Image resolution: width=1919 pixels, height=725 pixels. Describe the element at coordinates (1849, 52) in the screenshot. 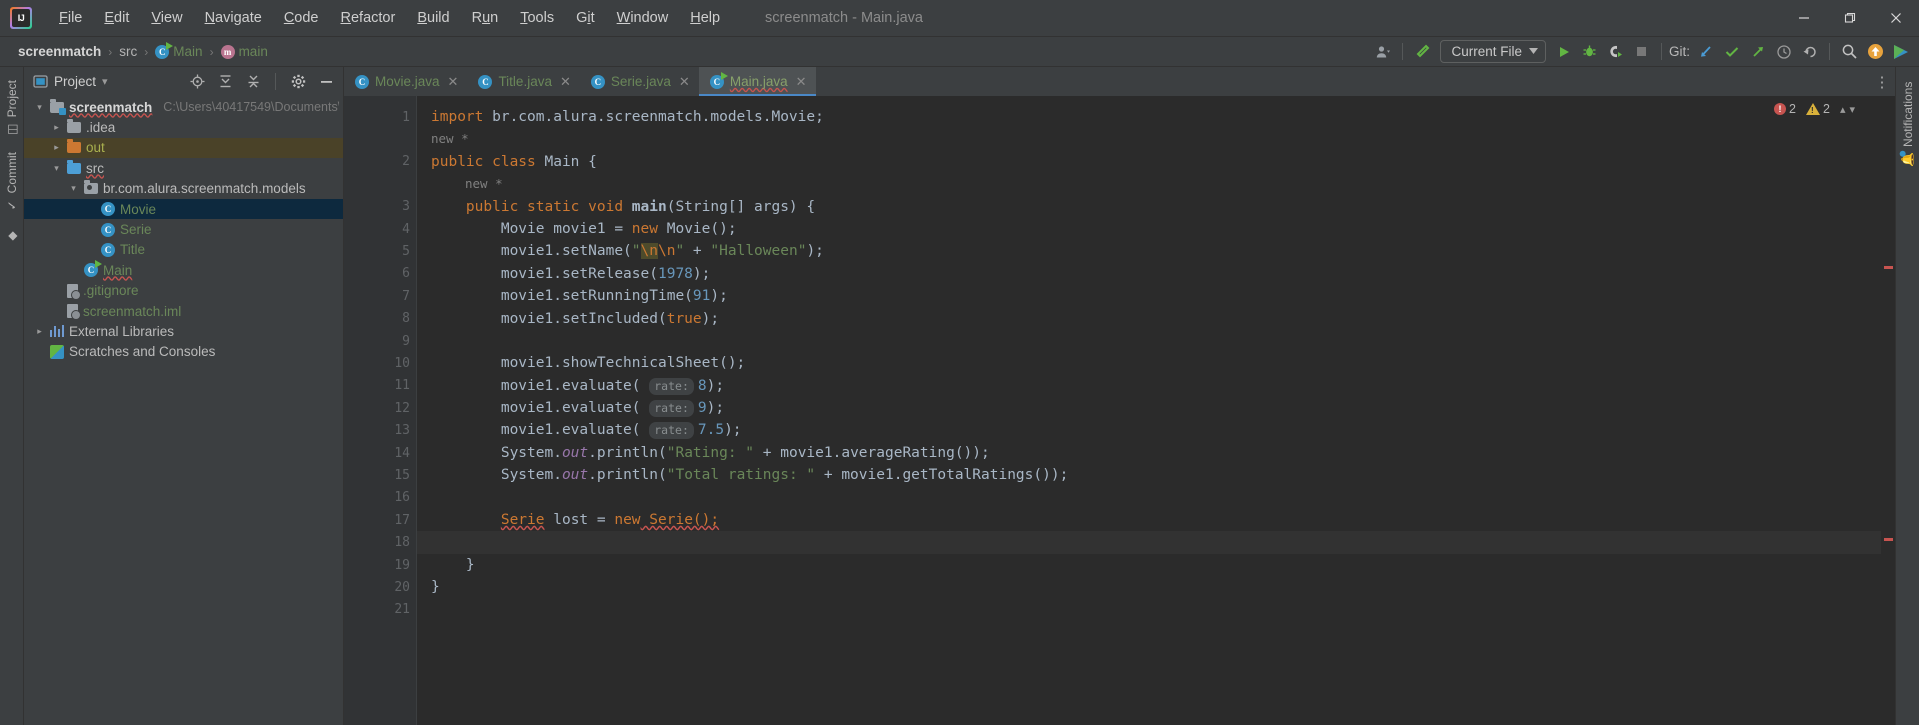

I see `search-icon` at that location.